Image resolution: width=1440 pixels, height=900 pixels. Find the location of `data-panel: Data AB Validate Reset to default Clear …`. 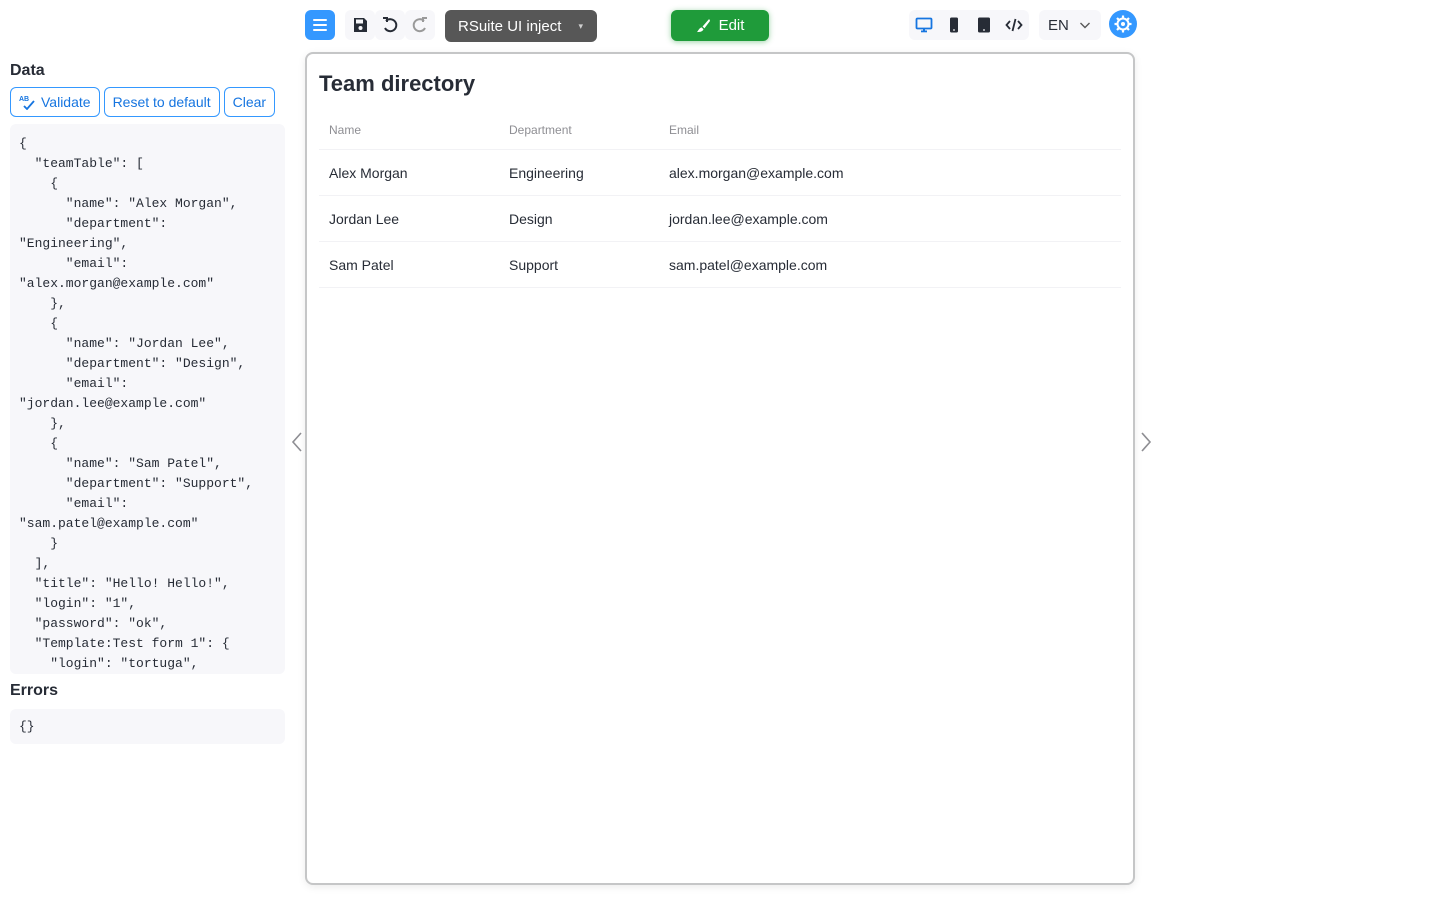

data-panel: Data AB Validate Reset to default Clear … is located at coordinates (147, 402).